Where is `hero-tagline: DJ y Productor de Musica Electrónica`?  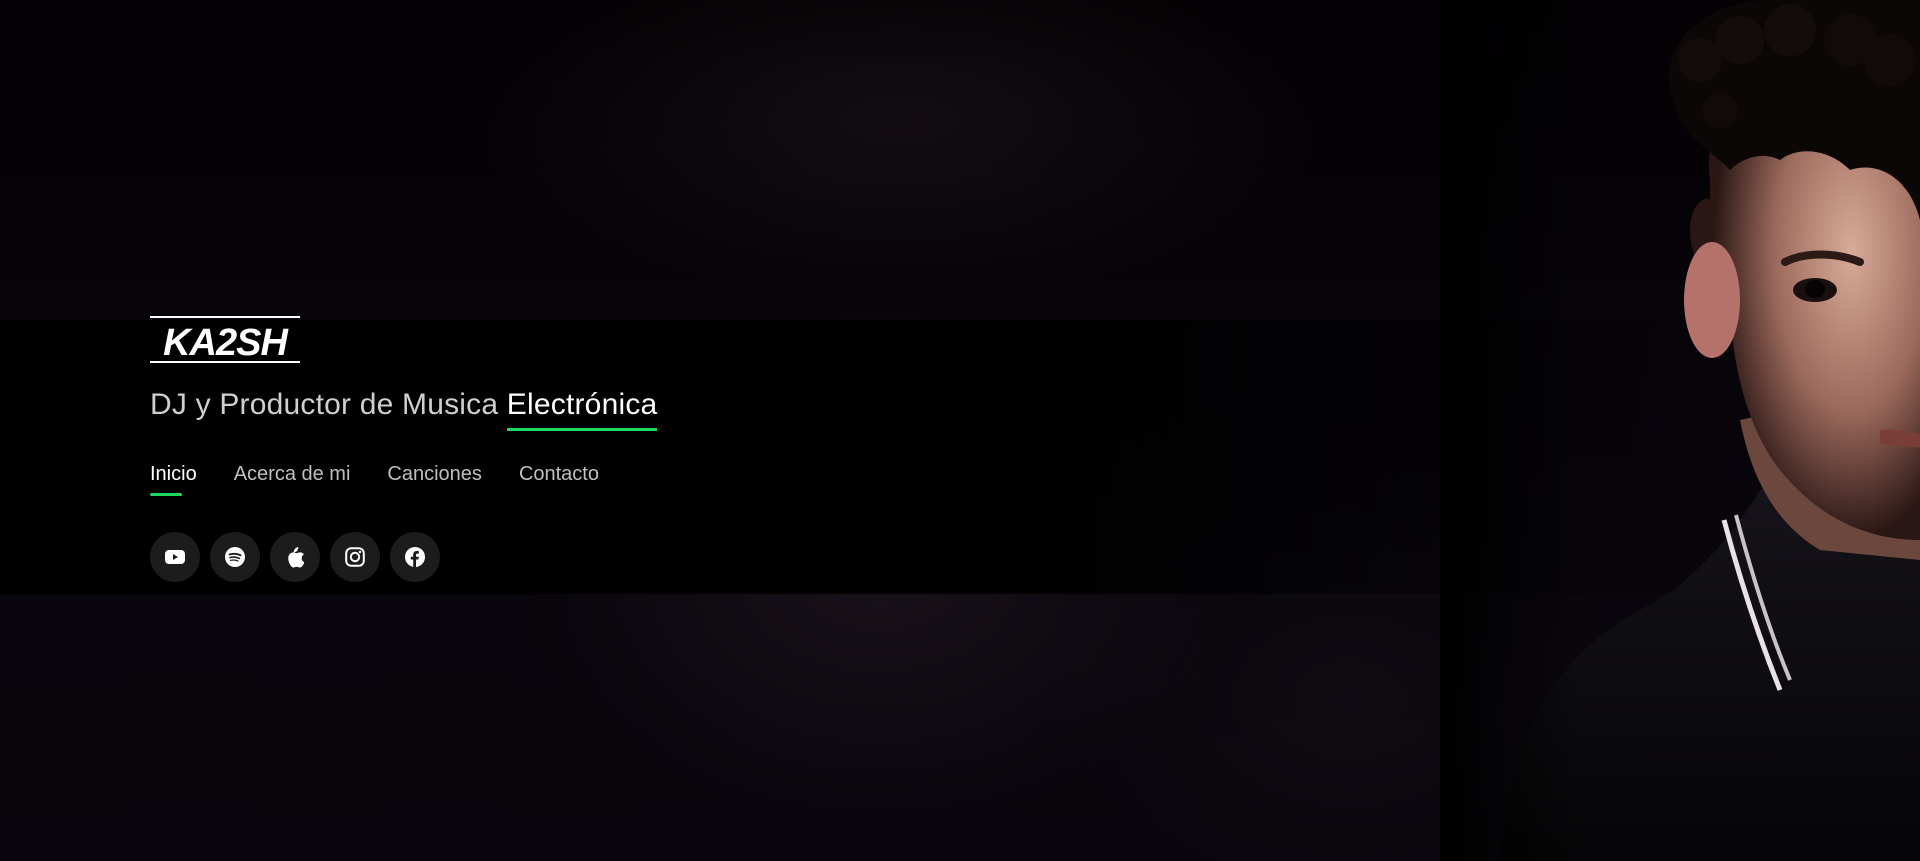
hero-tagline: DJ y Productor de Musica Electrónica is located at coordinates (550, 409).